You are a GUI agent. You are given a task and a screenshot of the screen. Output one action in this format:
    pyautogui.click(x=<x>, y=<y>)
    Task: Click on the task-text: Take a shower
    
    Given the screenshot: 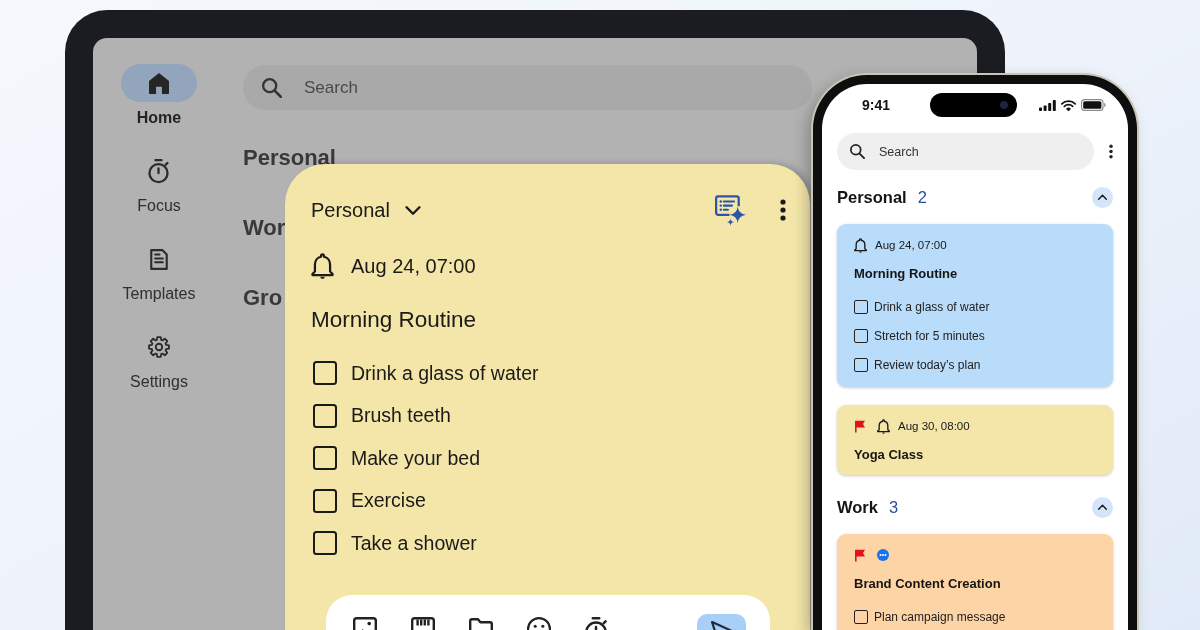 What is the action you would take?
    pyautogui.click(x=414, y=543)
    